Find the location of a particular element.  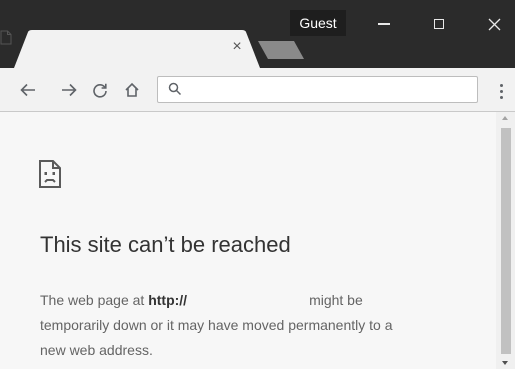

browser-toolbar is located at coordinates (257, 90).